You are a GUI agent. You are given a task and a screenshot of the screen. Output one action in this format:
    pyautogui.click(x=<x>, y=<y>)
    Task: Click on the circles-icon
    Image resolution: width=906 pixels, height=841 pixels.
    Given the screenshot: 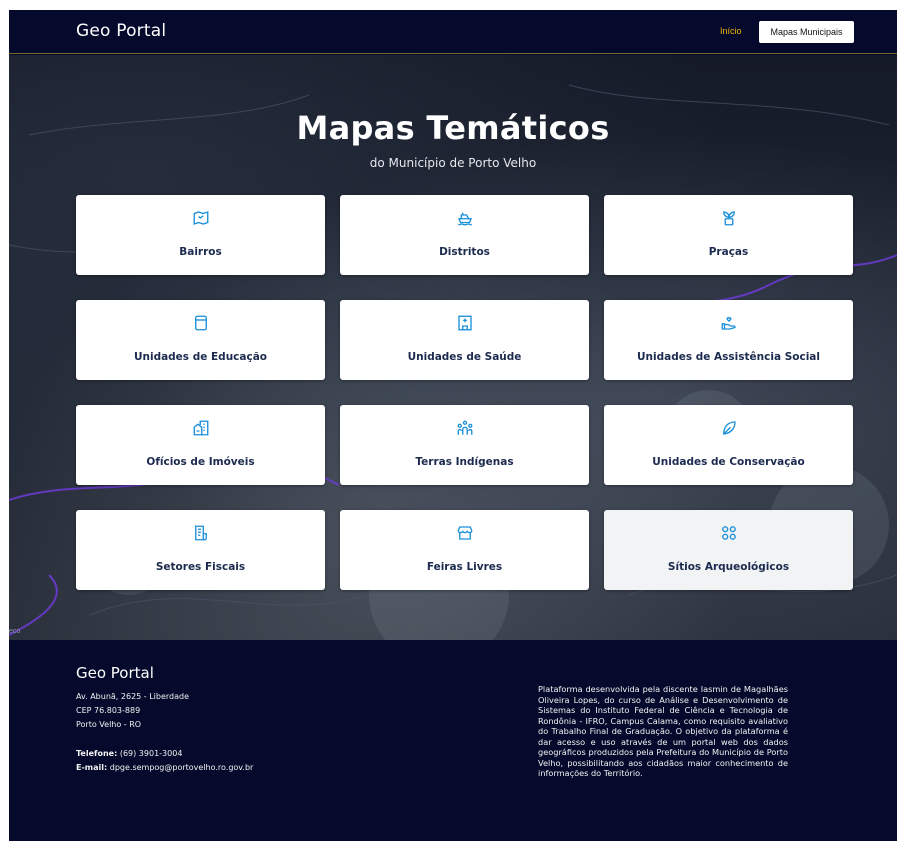 What is the action you would take?
    pyautogui.click(x=728, y=534)
    